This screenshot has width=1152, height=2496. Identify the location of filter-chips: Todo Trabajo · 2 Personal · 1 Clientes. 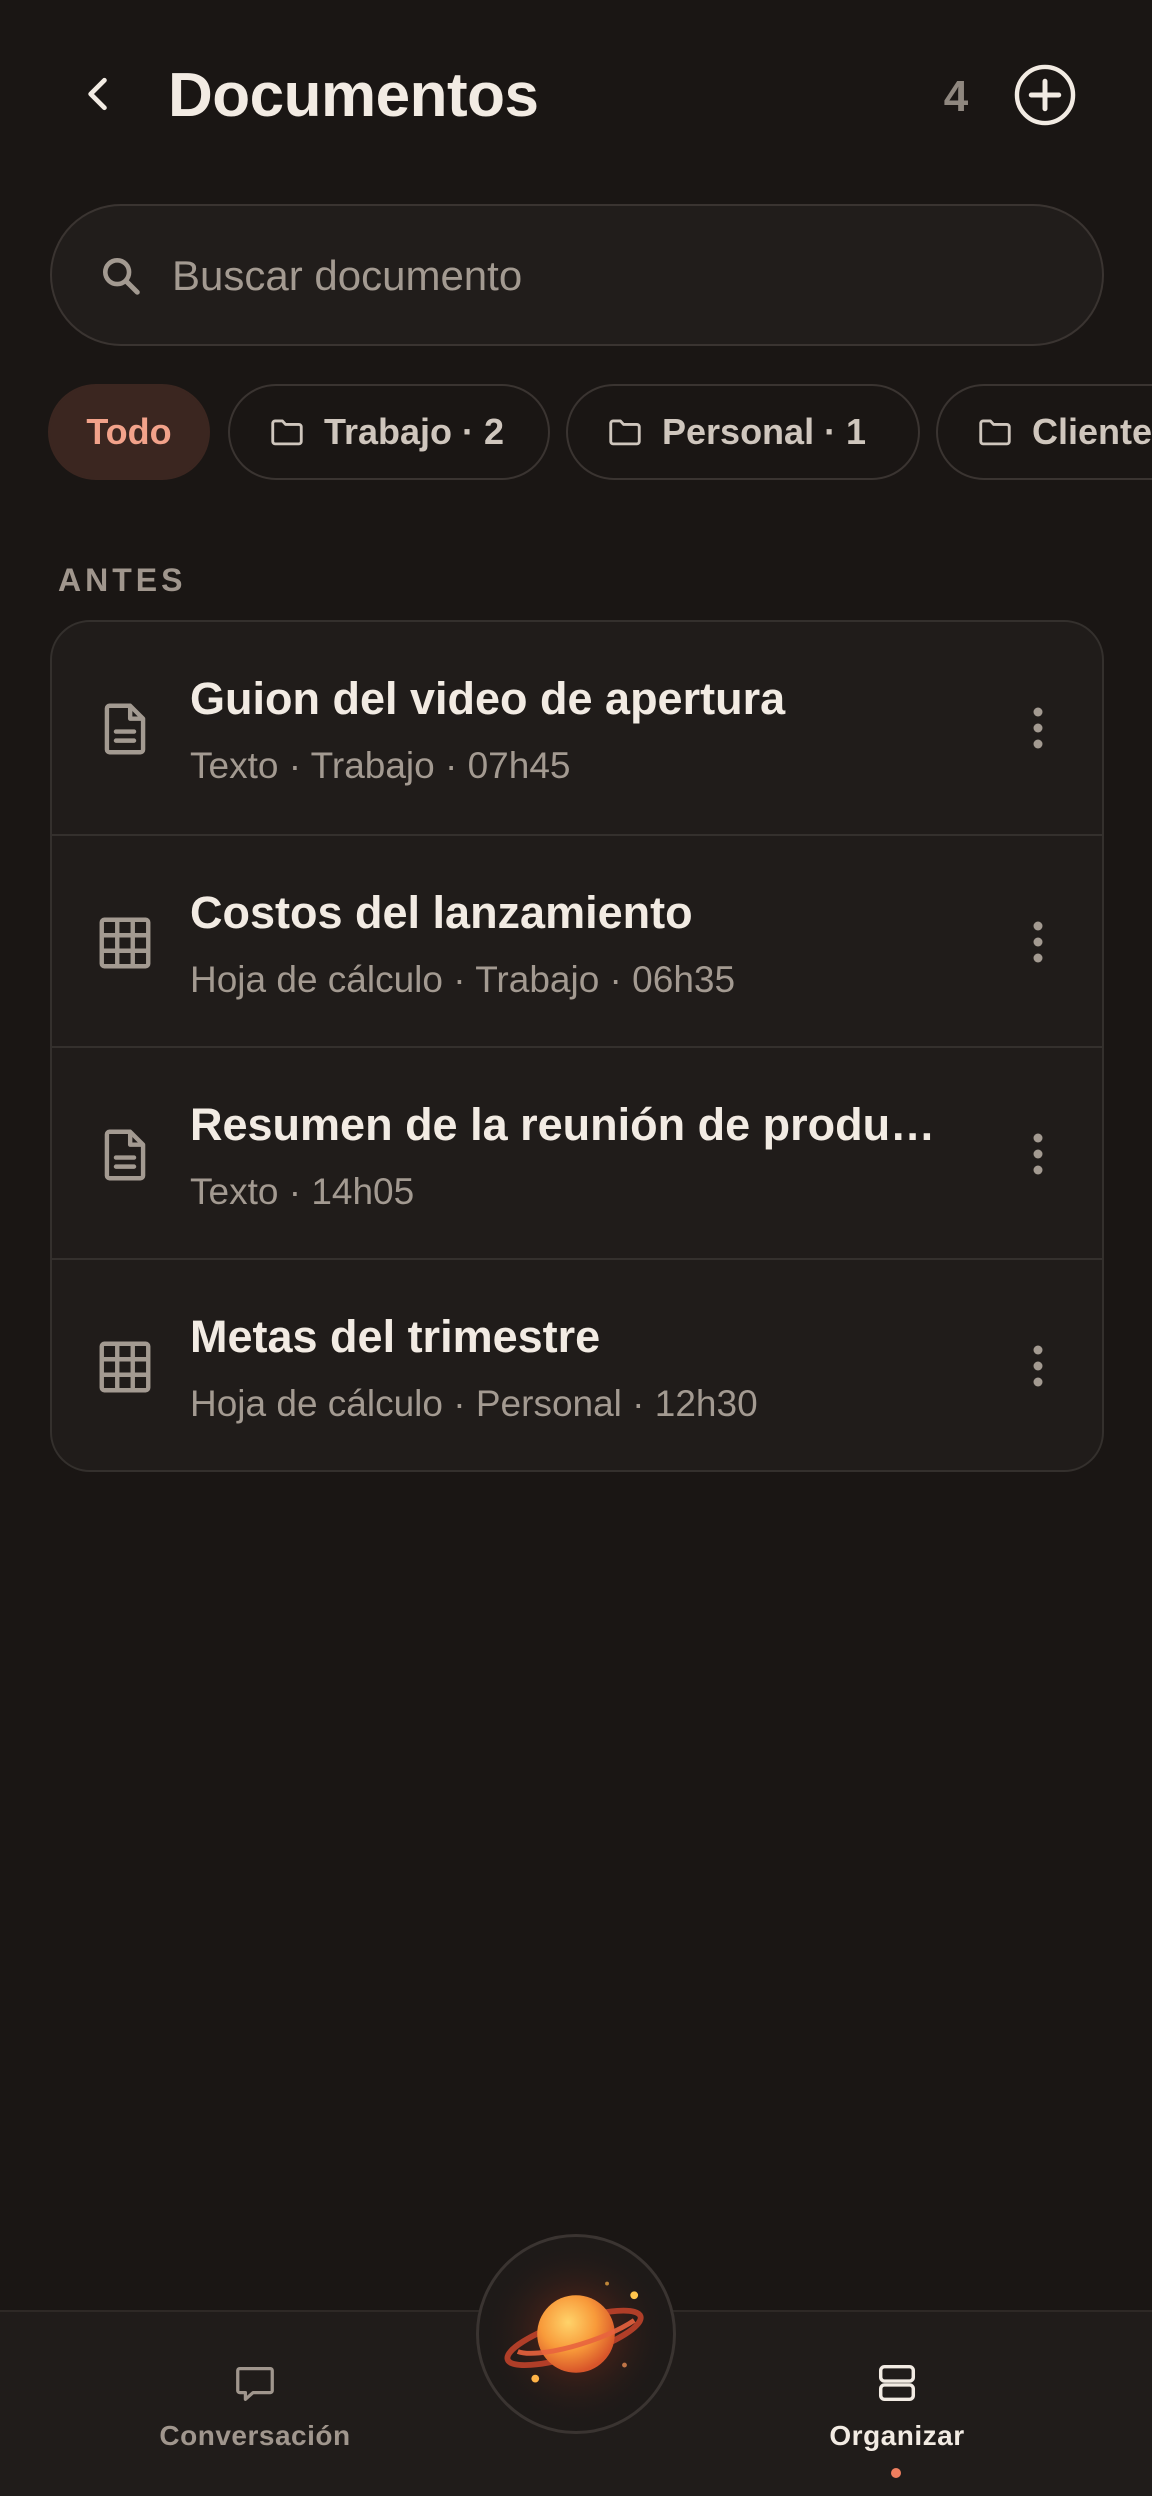
(600, 432).